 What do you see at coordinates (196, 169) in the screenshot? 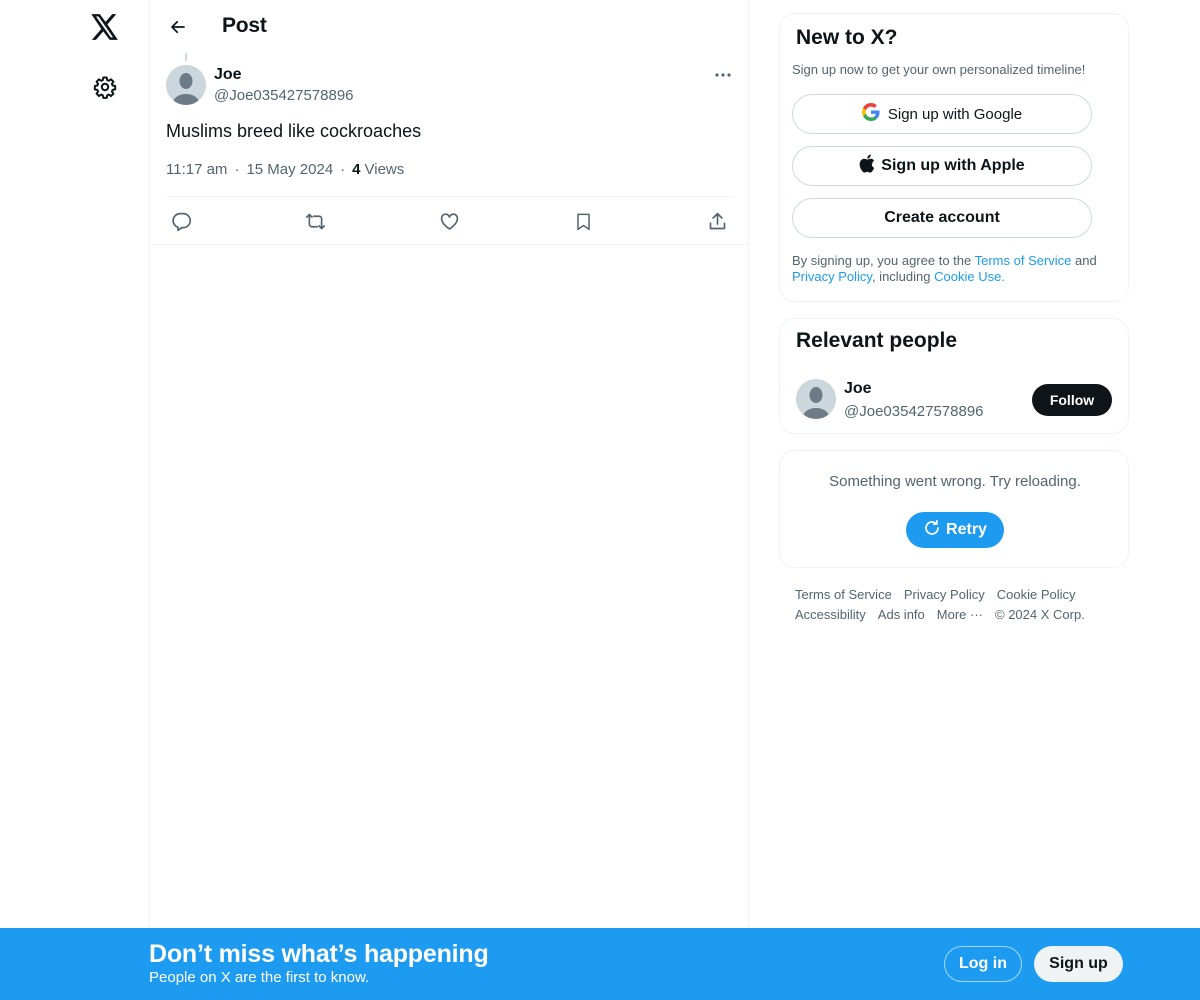
I see `post-time: 11:17 am` at bounding box center [196, 169].